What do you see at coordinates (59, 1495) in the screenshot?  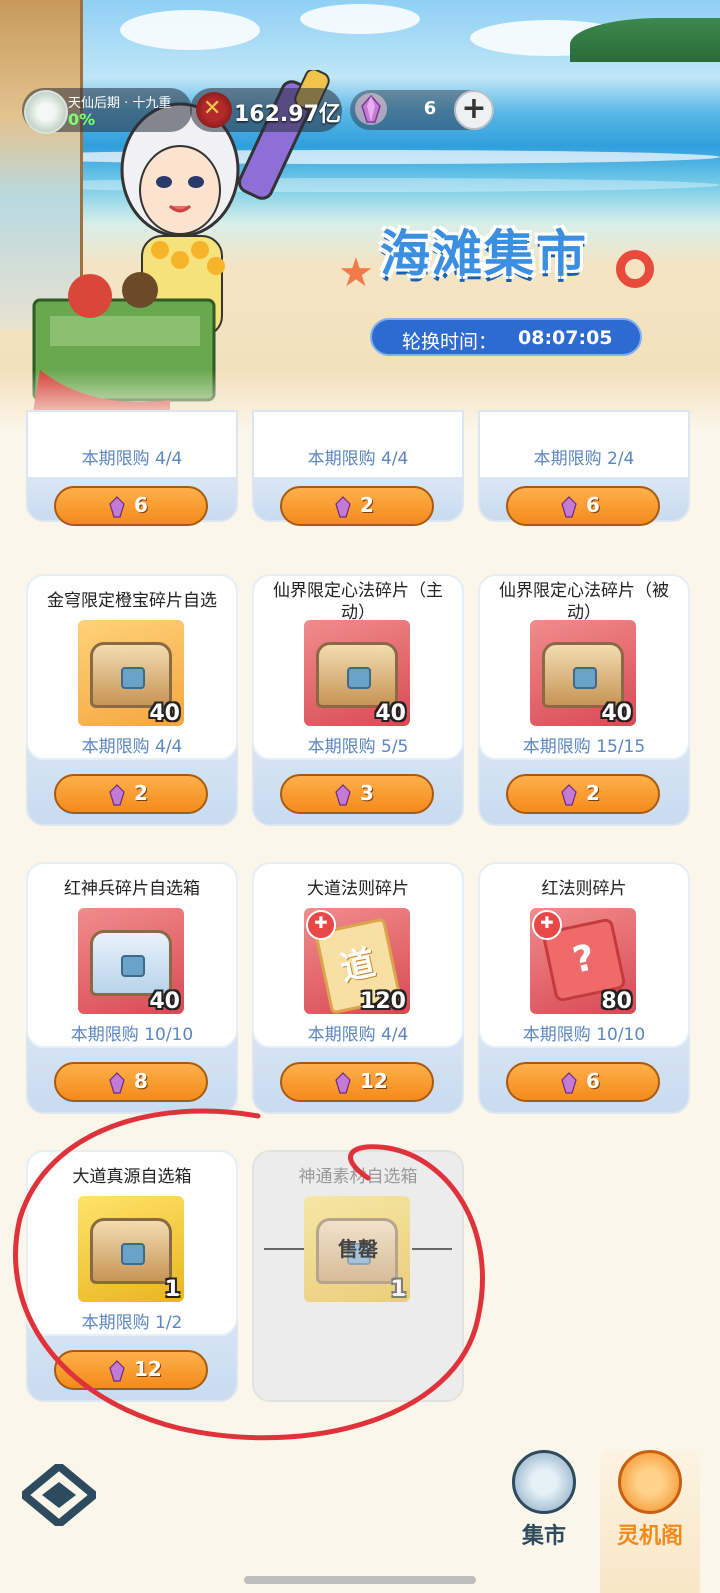 I see `app-logo-icon` at bounding box center [59, 1495].